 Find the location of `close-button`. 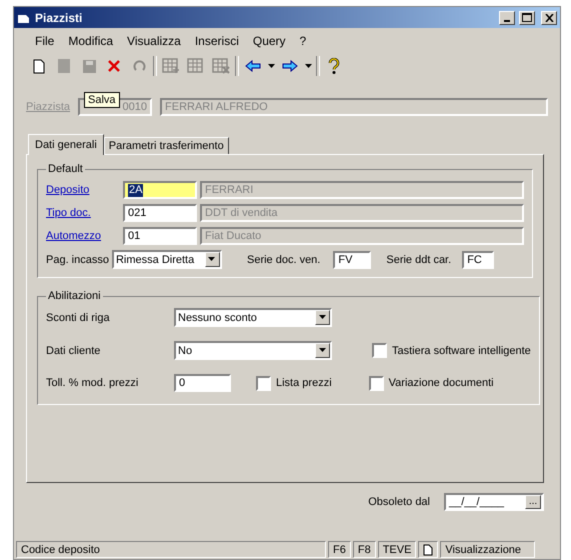

close-button is located at coordinates (549, 17).